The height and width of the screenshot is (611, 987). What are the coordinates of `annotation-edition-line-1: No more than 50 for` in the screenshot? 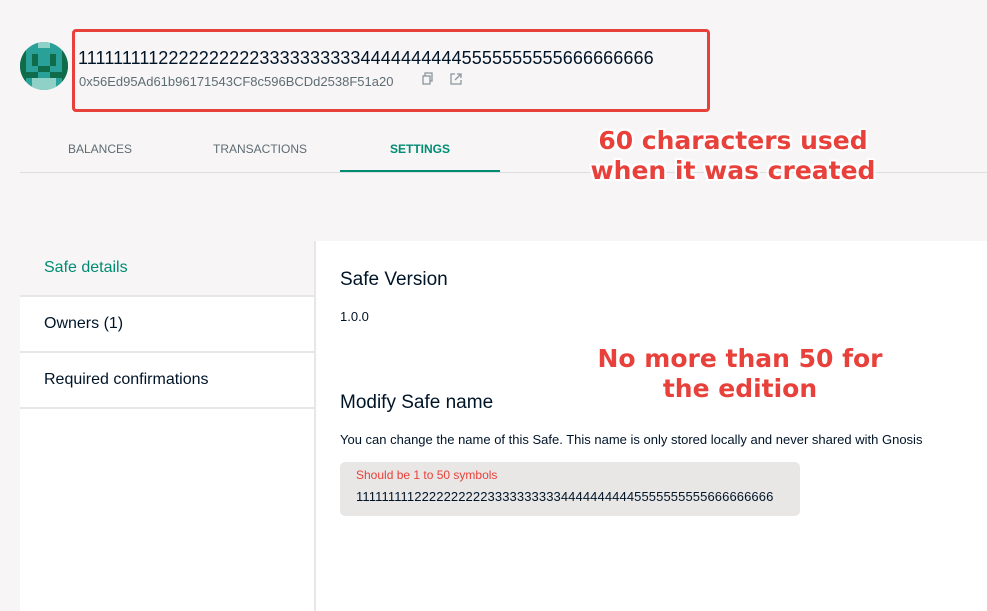 It's located at (740, 358).